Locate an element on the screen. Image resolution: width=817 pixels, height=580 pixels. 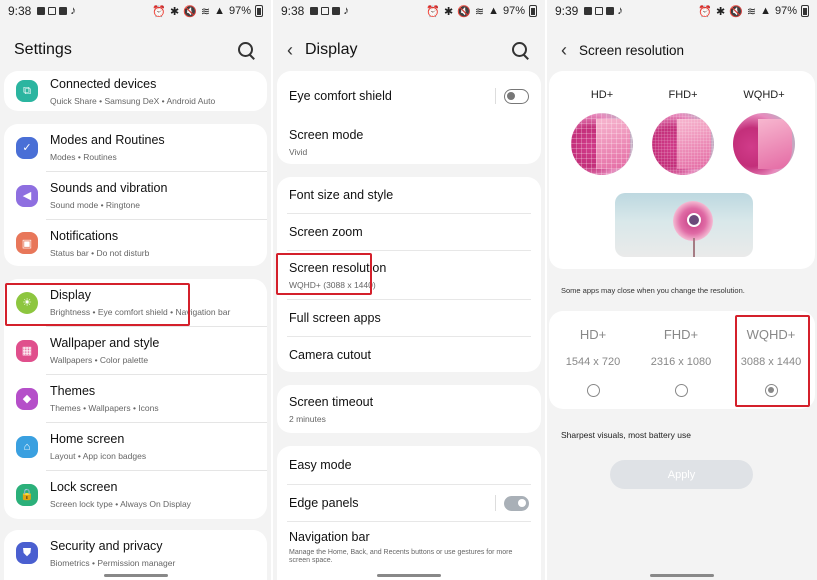
themes-icon: ◆ is located at coordinates (27, 398).